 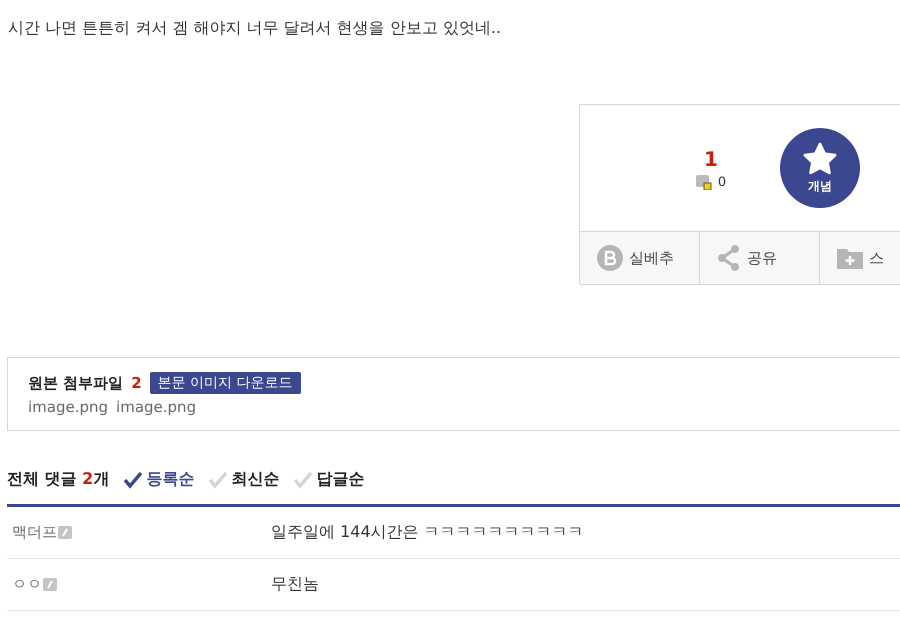 What do you see at coordinates (295, 584) in the screenshot?
I see `comment-text: 무친놈` at bounding box center [295, 584].